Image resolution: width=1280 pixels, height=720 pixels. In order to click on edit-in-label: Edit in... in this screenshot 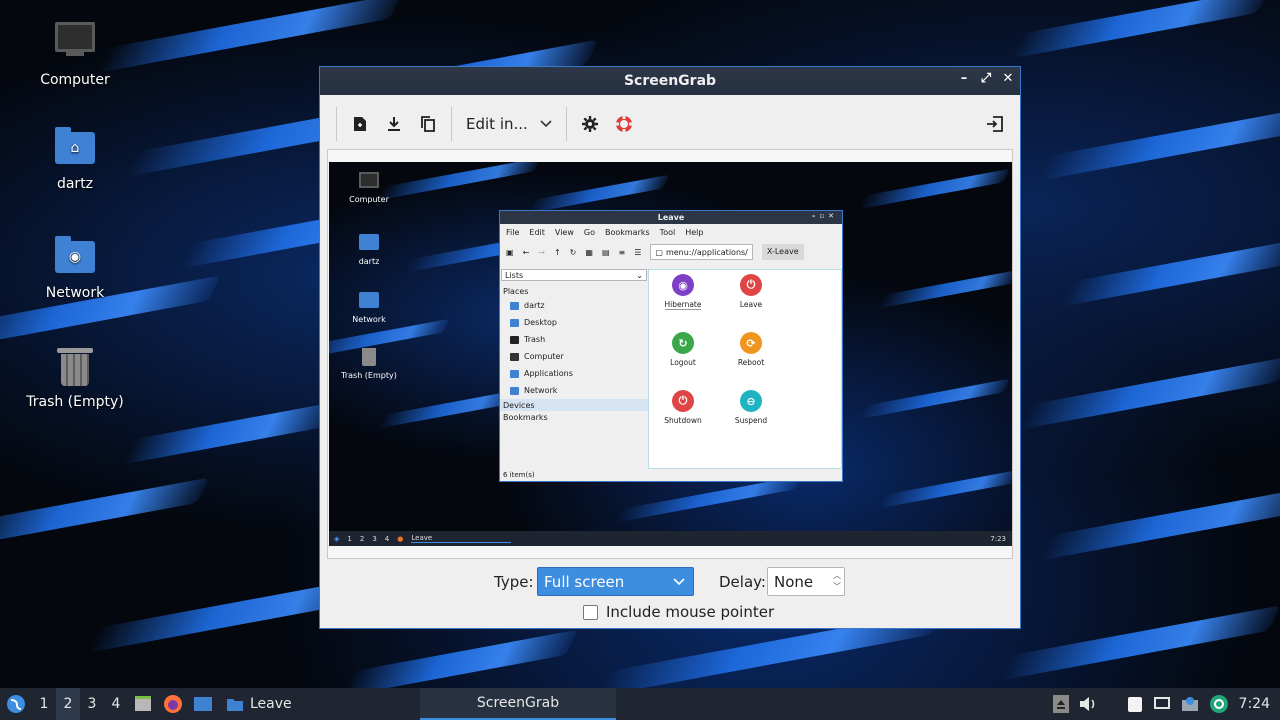, I will do `click(497, 124)`.